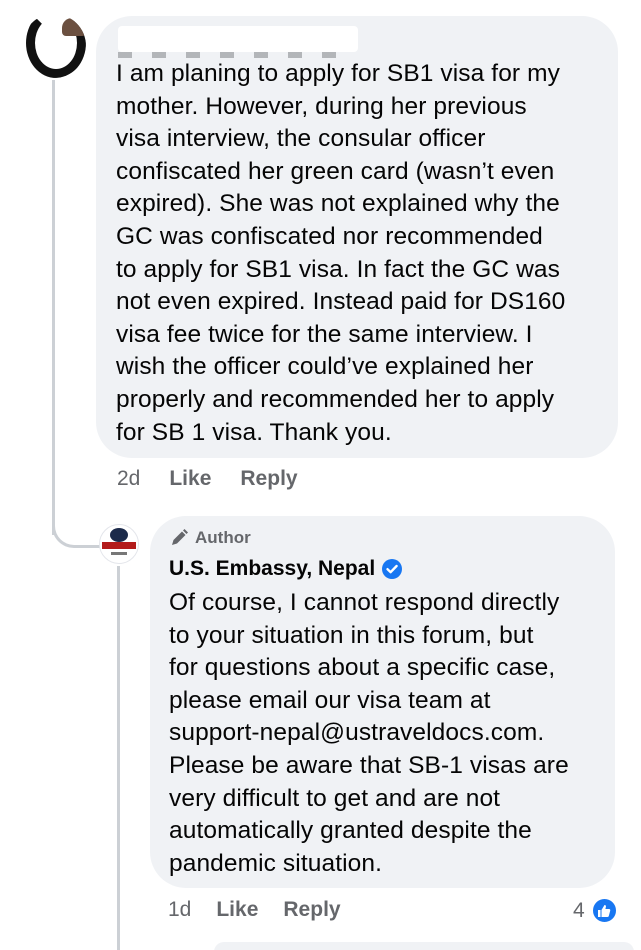 This screenshot has height=950, width=641. What do you see at coordinates (119, 535) in the screenshot?
I see `embassy-seal-icon` at bounding box center [119, 535].